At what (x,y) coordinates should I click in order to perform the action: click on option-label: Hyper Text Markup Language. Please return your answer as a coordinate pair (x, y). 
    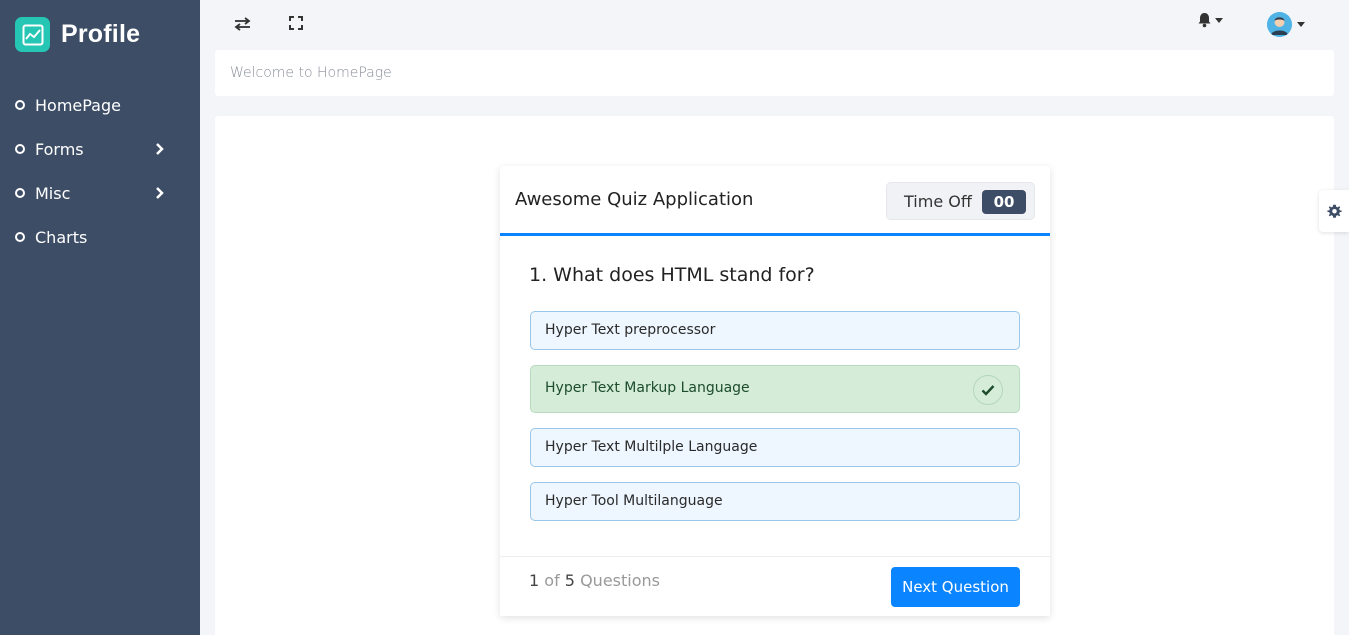
    Looking at the image, I should click on (647, 388).